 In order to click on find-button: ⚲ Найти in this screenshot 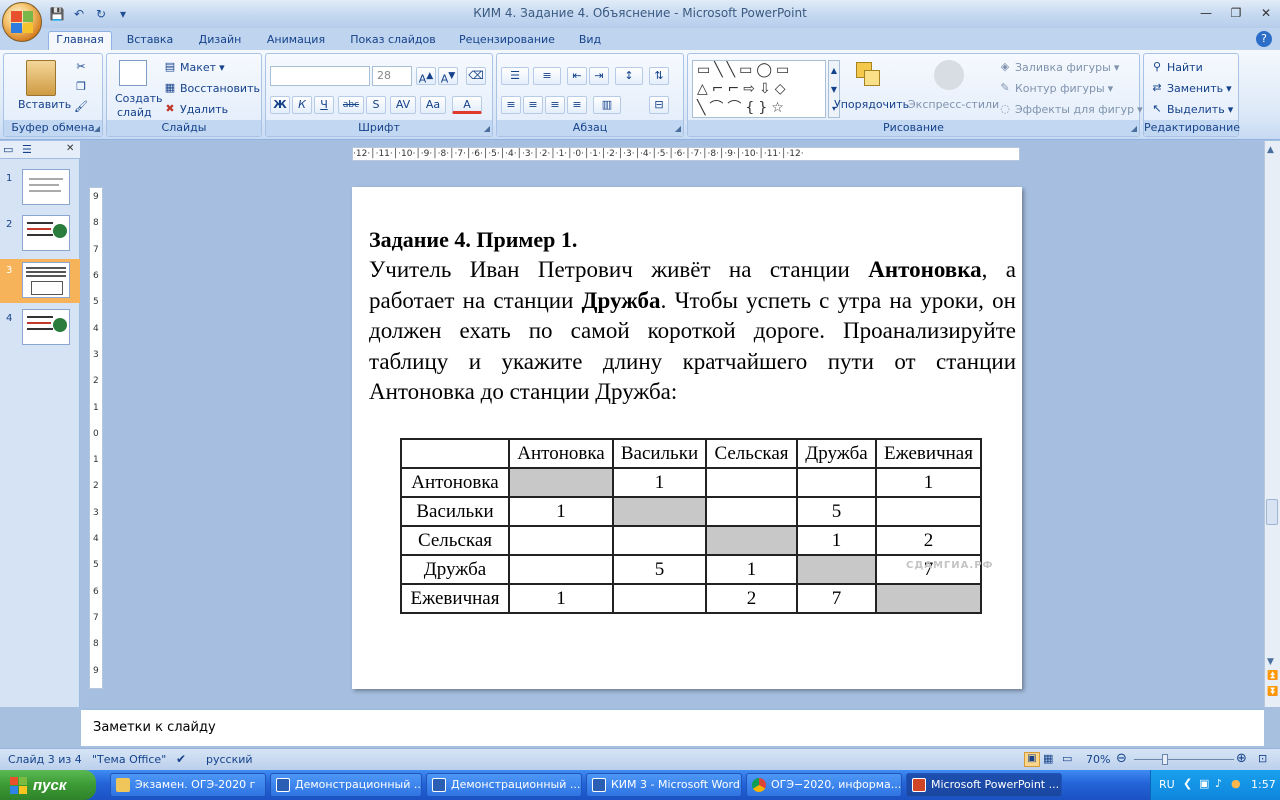, I will do `click(1176, 67)`.